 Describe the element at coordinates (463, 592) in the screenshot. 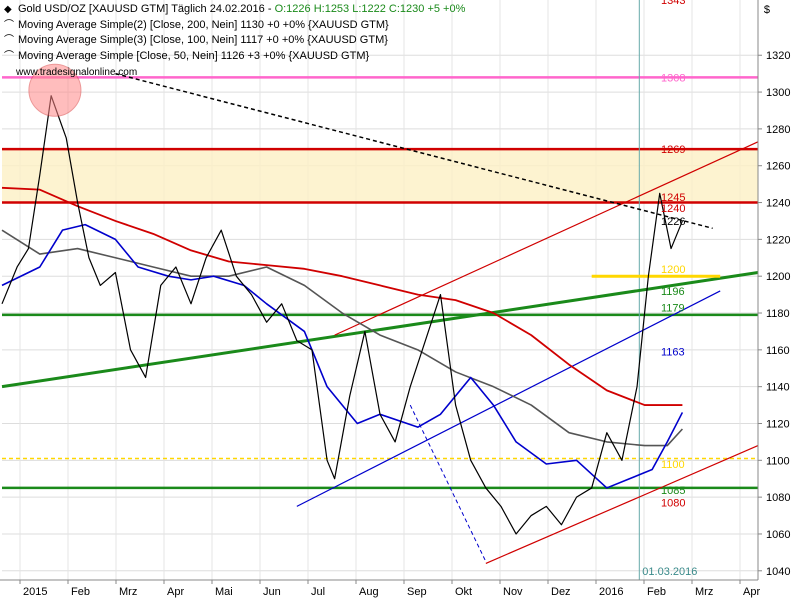

I see `x-tick-label-9: Okt` at that location.